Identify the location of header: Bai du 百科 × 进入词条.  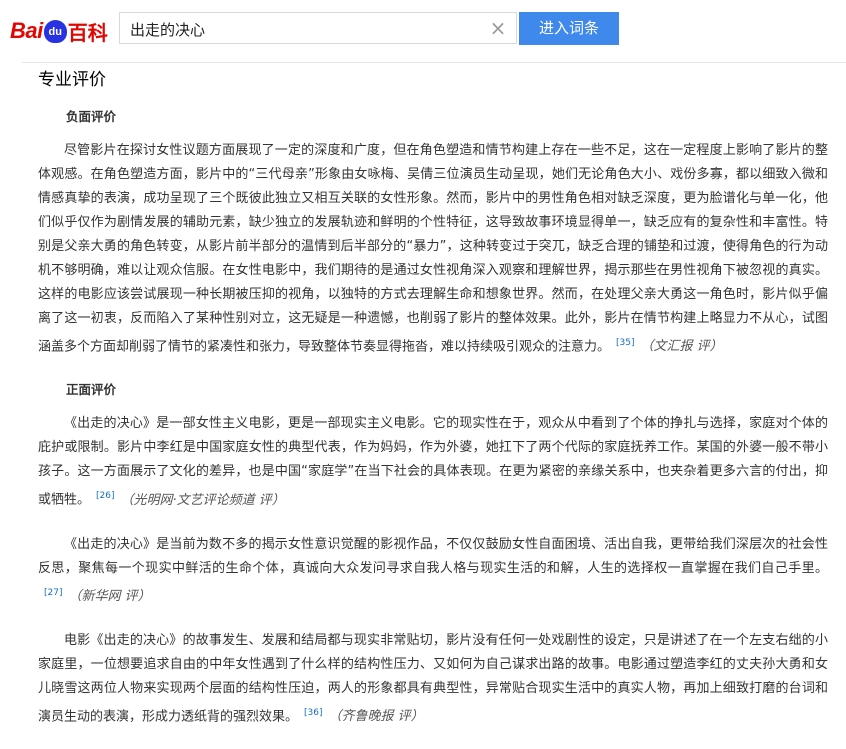
(423, 31).